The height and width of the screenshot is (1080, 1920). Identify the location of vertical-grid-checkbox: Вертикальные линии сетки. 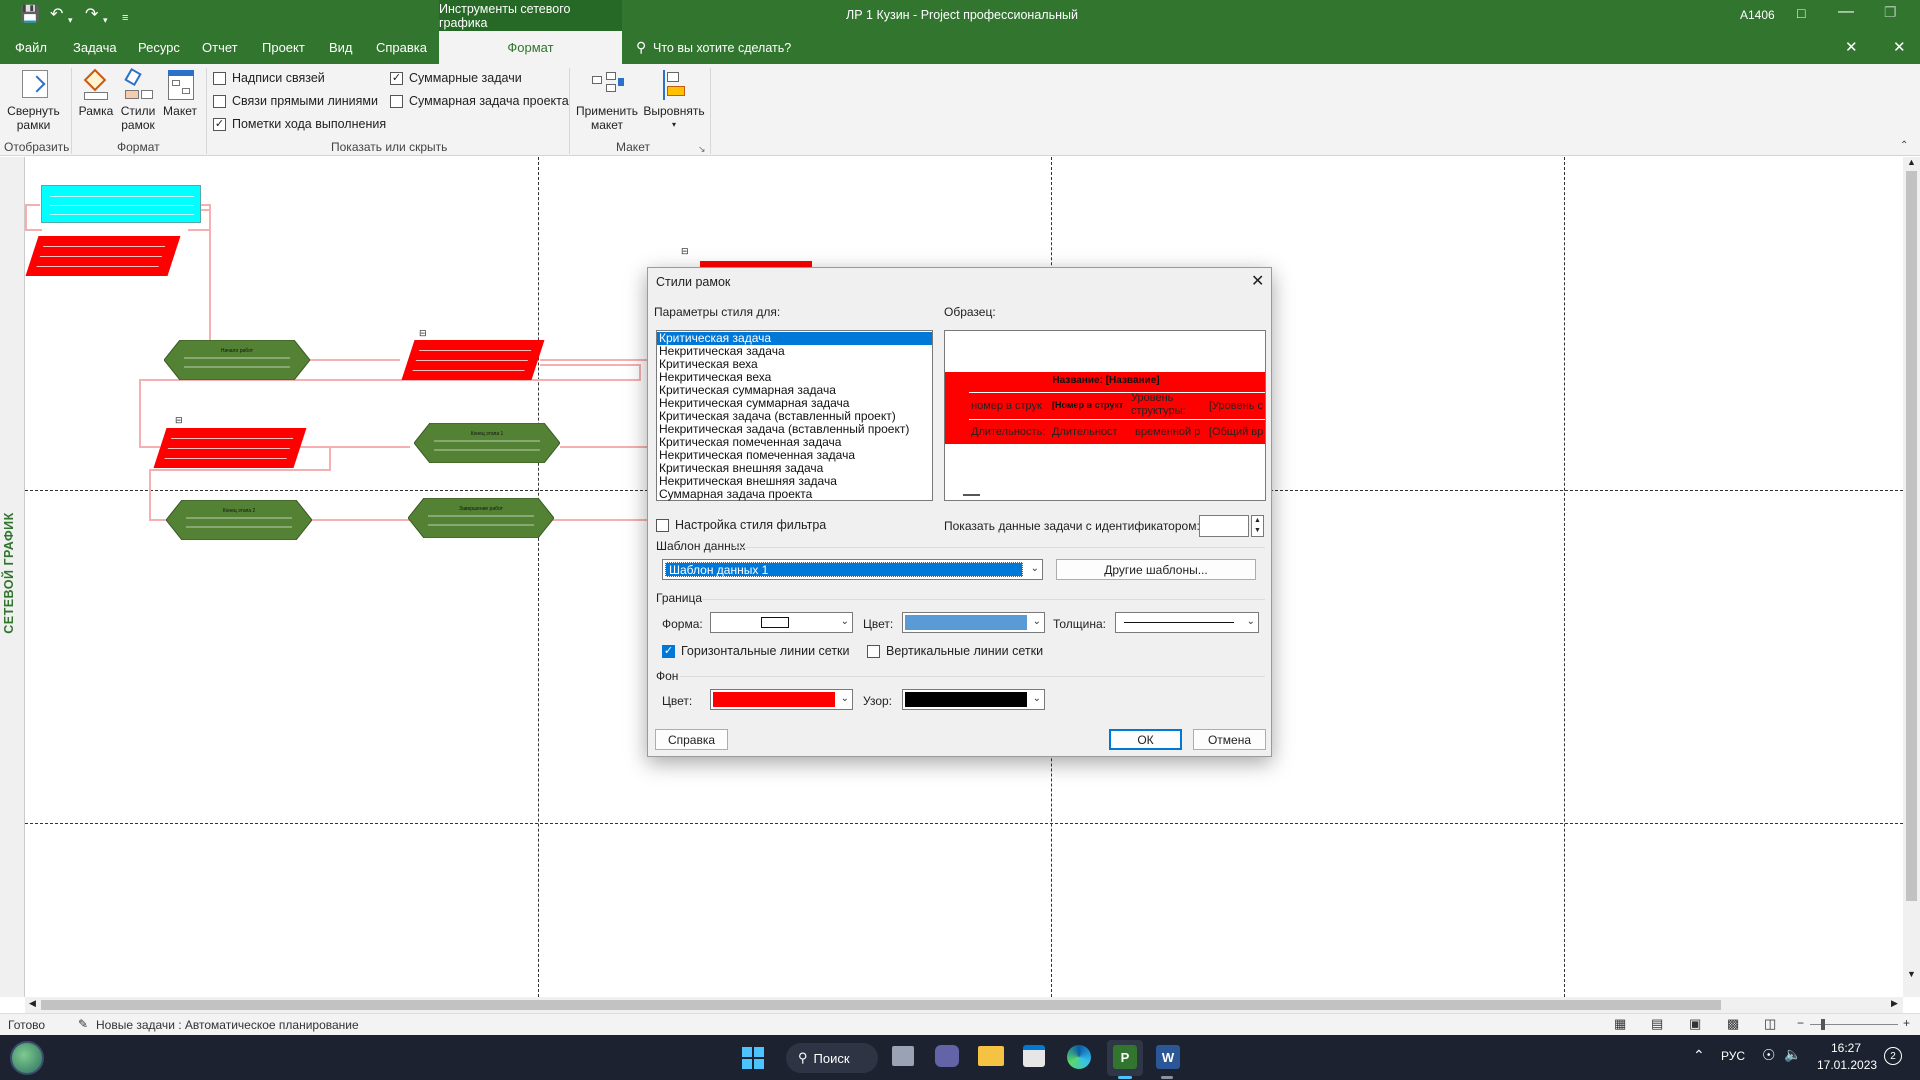
(955, 651).